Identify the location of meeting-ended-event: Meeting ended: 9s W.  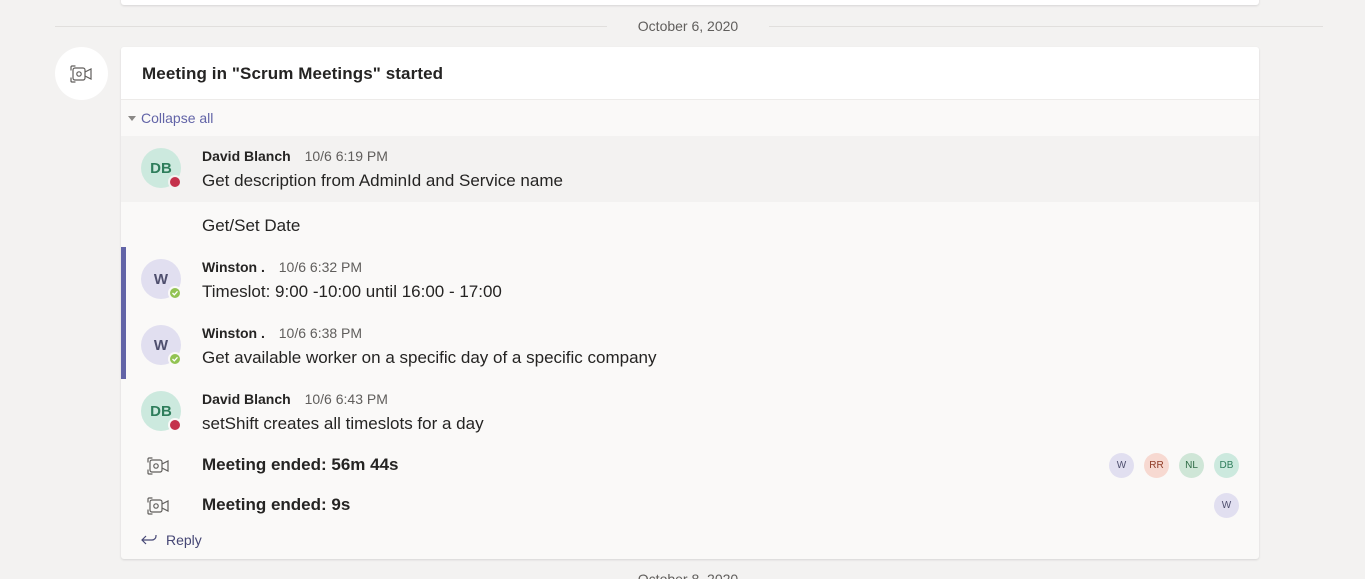
(690, 505).